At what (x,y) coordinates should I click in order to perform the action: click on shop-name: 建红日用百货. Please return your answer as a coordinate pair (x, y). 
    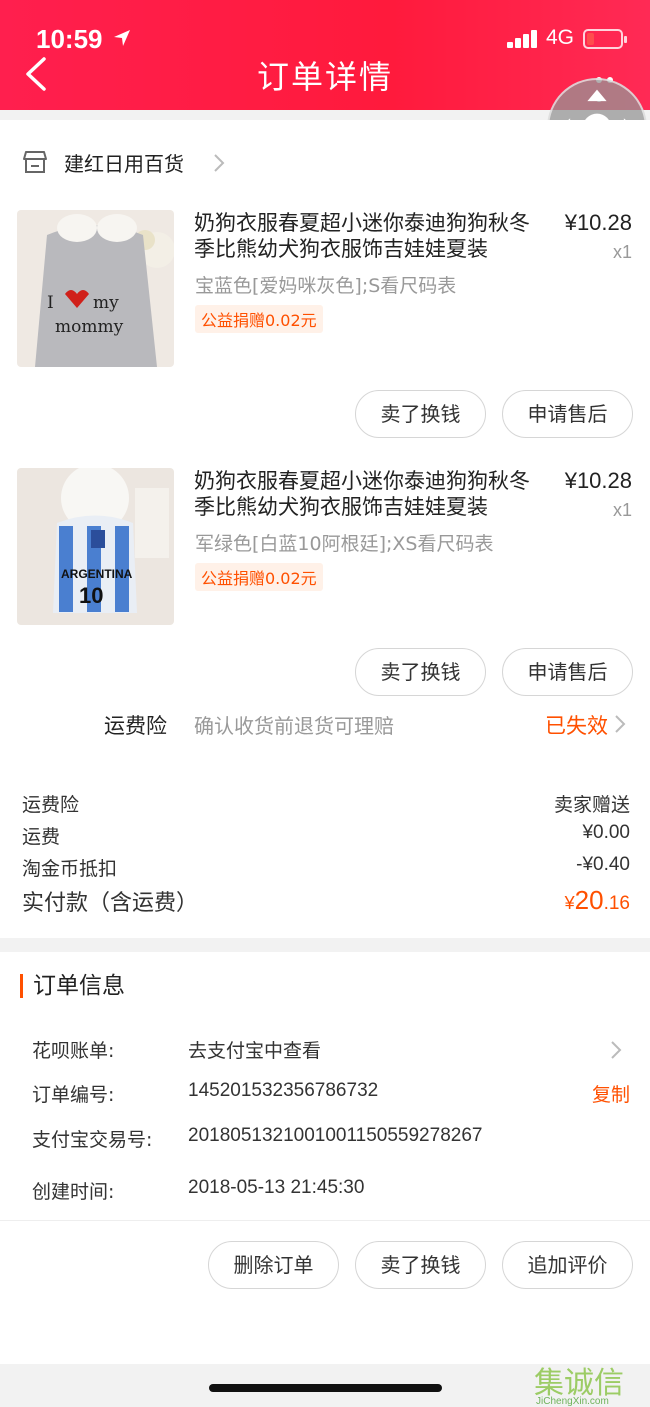
    Looking at the image, I should click on (124, 164).